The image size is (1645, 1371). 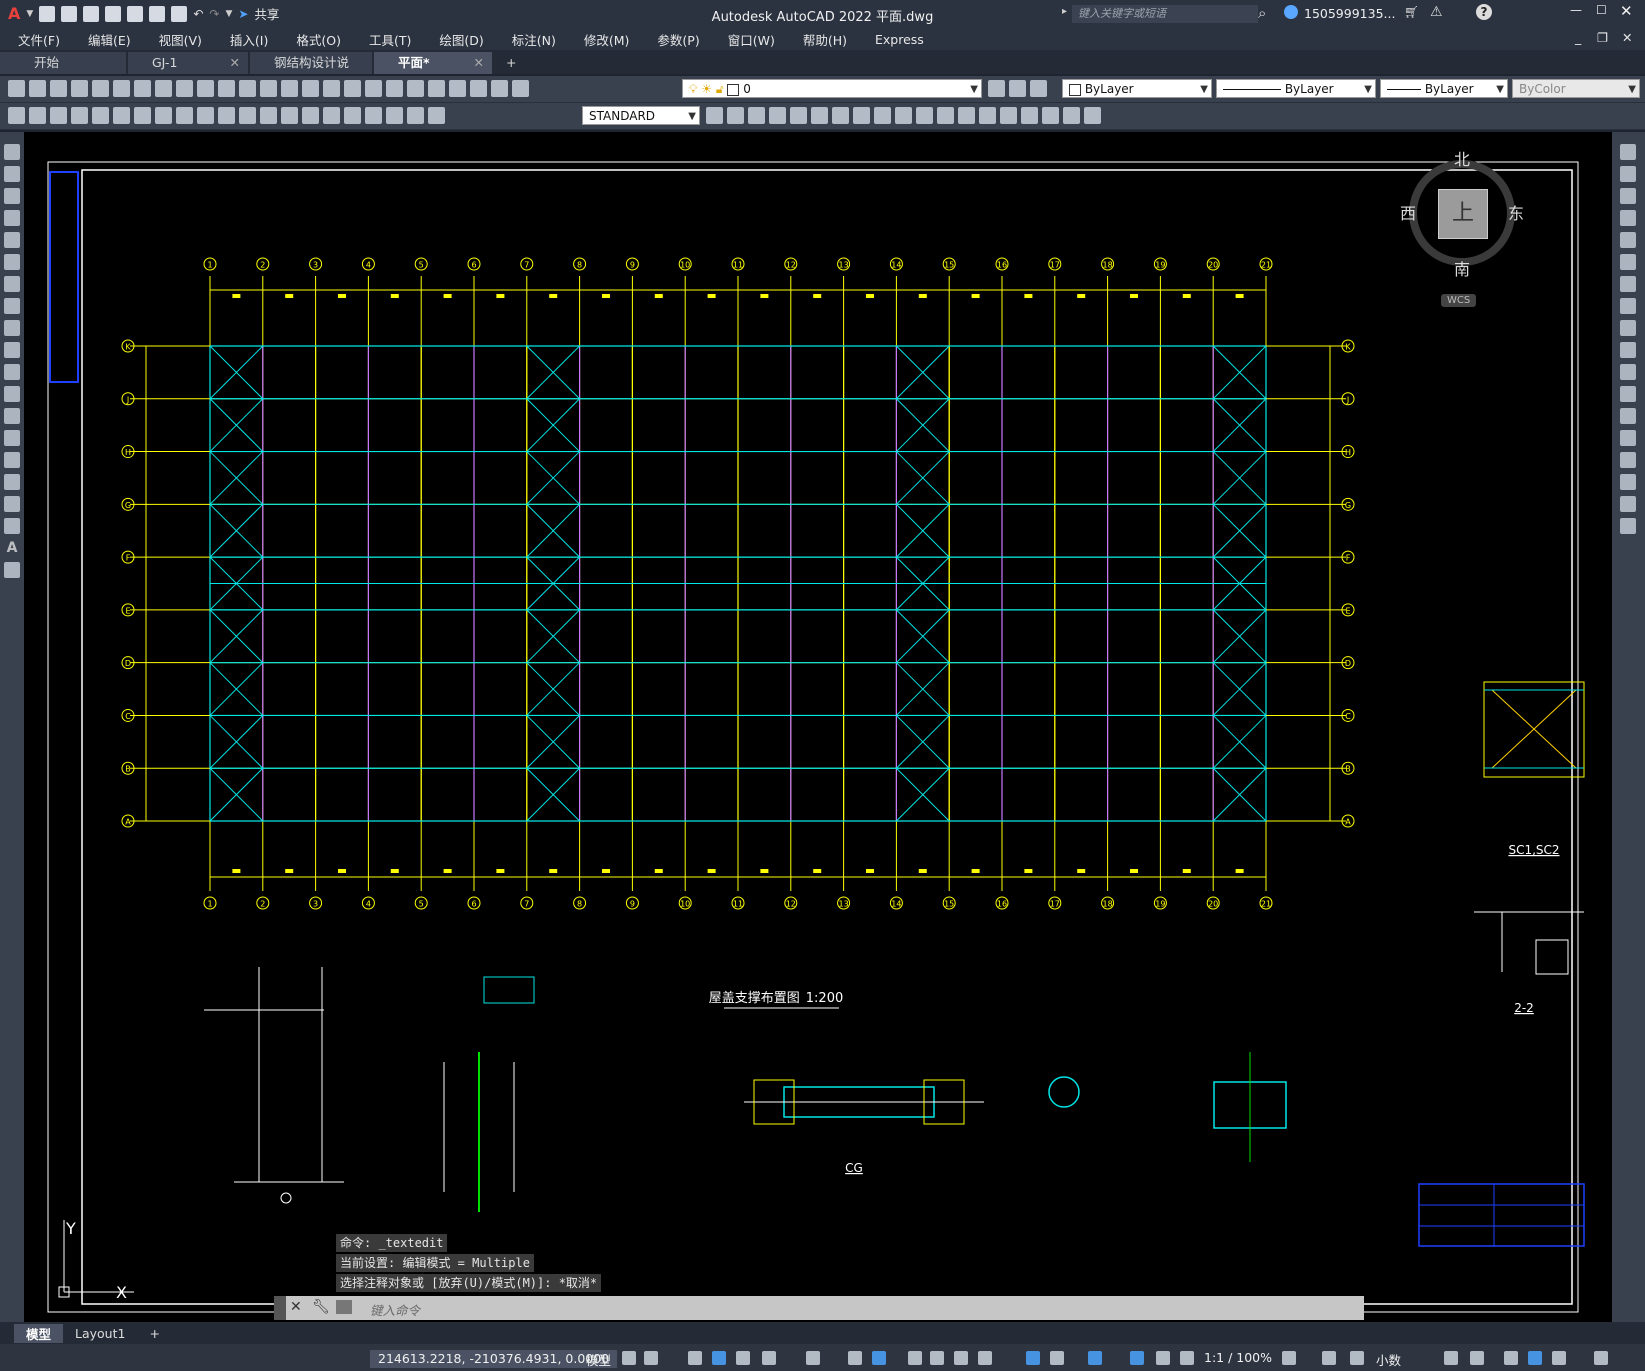 What do you see at coordinates (1187, 1358) in the screenshot?
I see `annotation-scale-icon` at bounding box center [1187, 1358].